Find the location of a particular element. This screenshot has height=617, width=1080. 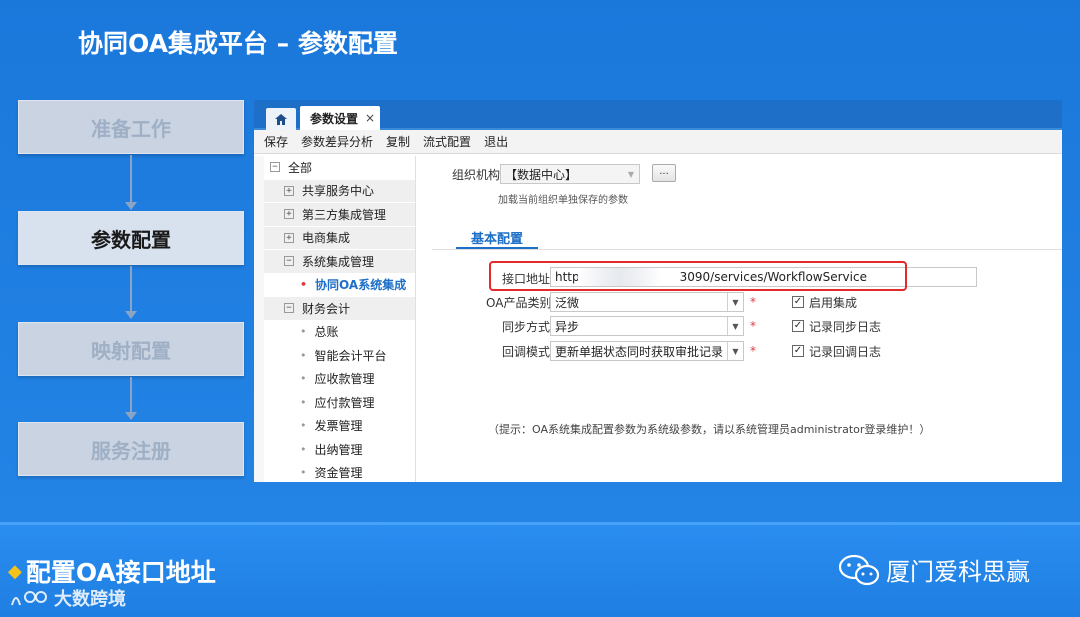

watermark: 大数跨境 is located at coordinates (68, 598).